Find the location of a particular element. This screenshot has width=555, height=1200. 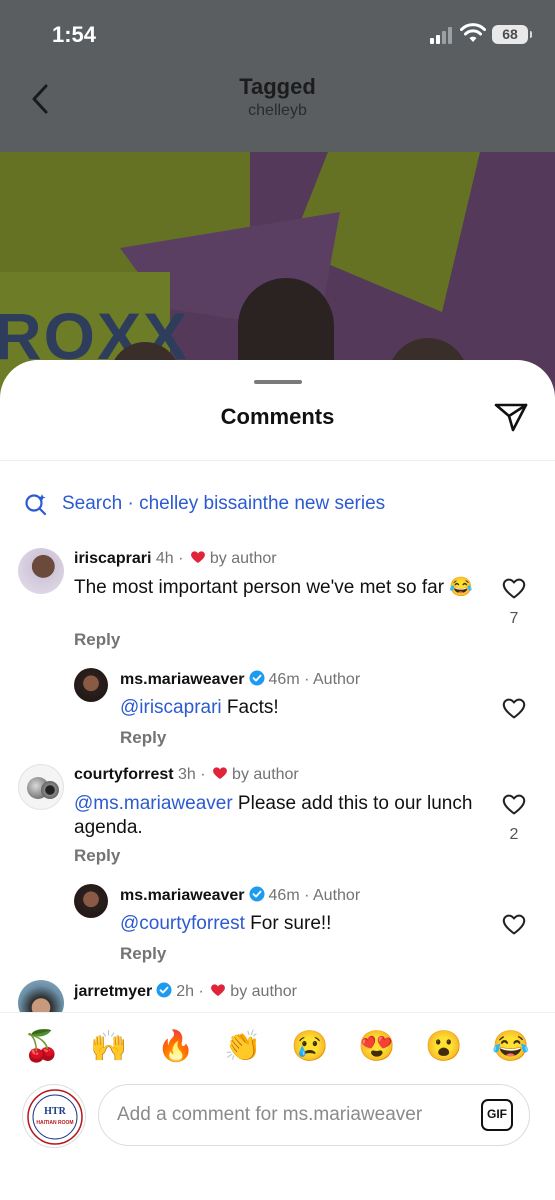

page-title: Tagged is located at coordinates (277, 86).